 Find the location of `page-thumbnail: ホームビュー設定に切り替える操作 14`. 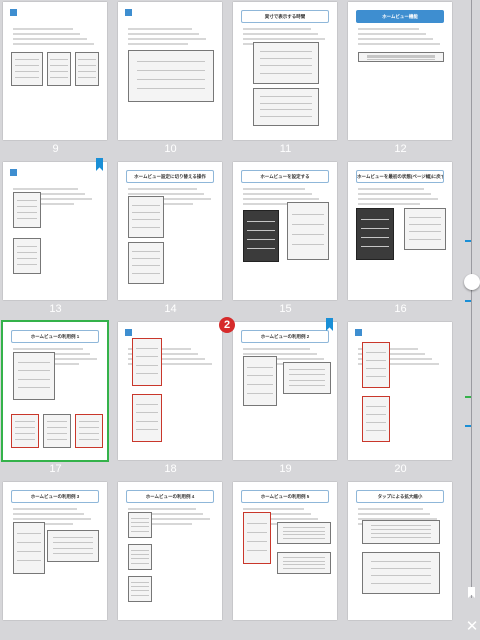

page-thumbnail: ホームビュー設定に切り替える操作 14 is located at coordinates (172, 240).